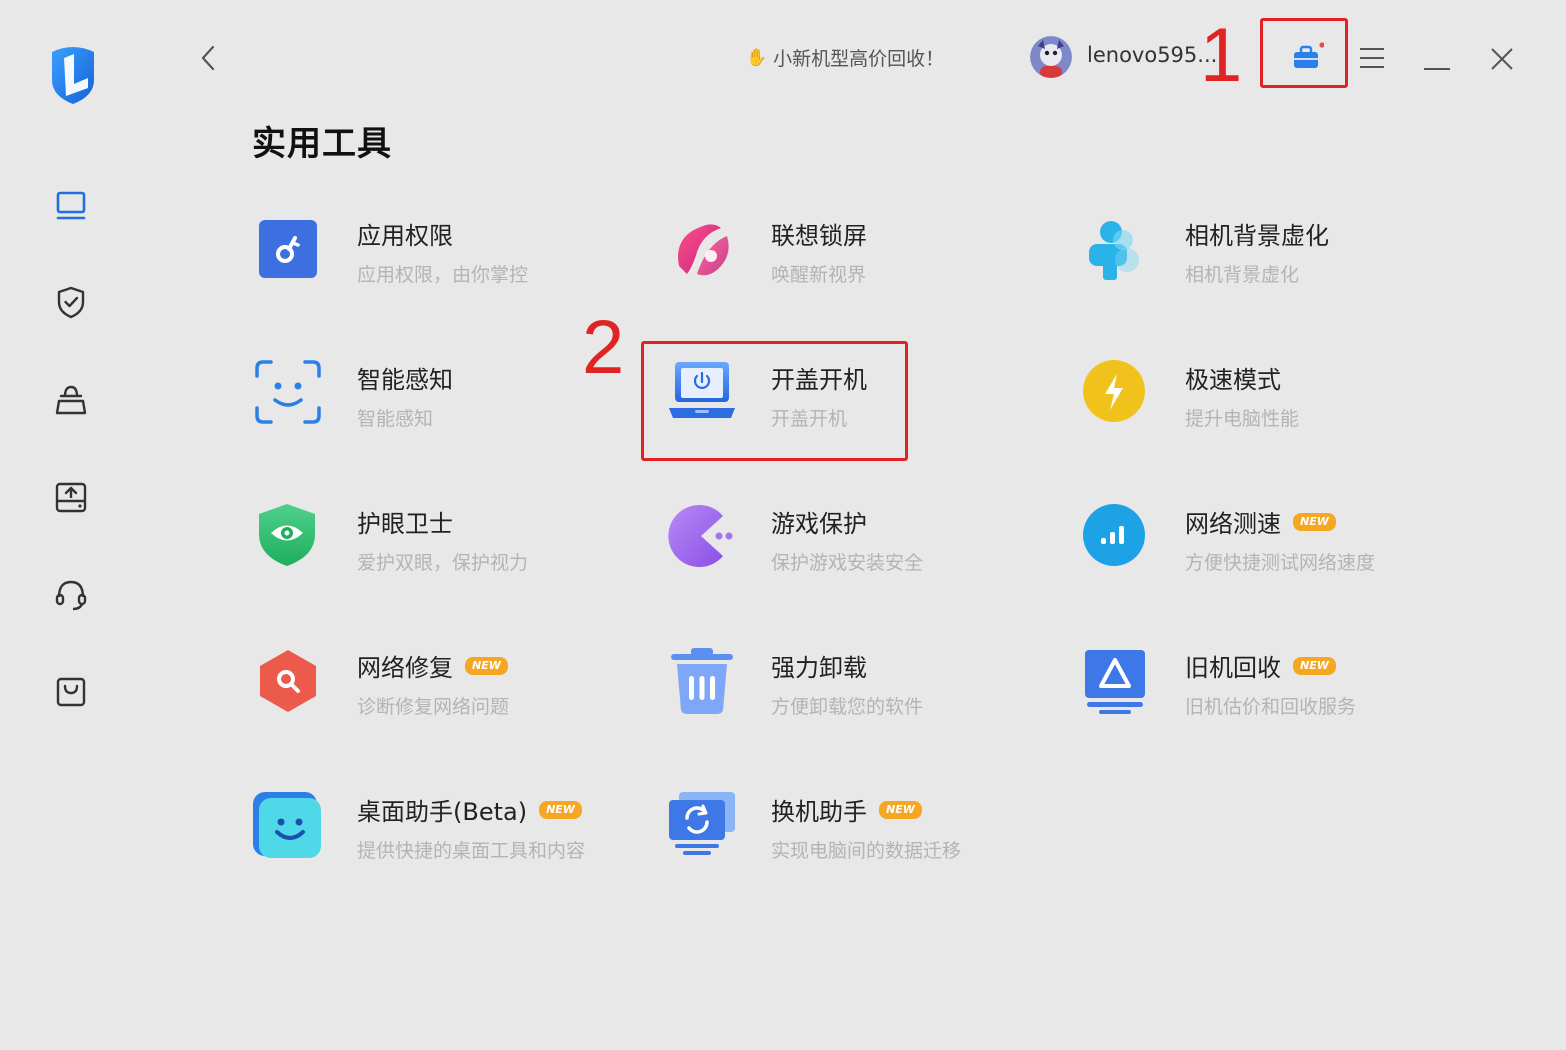 Image resolution: width=1566 pixels, height=1050 pixels. I want to click on tool-name: 桌面助手(Beta), so click(442, 812).